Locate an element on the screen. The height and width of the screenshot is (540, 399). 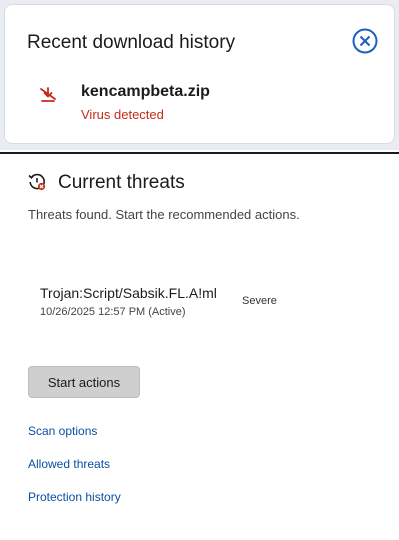
start-actions-button: Start actions is located at coordinates (84, 382).